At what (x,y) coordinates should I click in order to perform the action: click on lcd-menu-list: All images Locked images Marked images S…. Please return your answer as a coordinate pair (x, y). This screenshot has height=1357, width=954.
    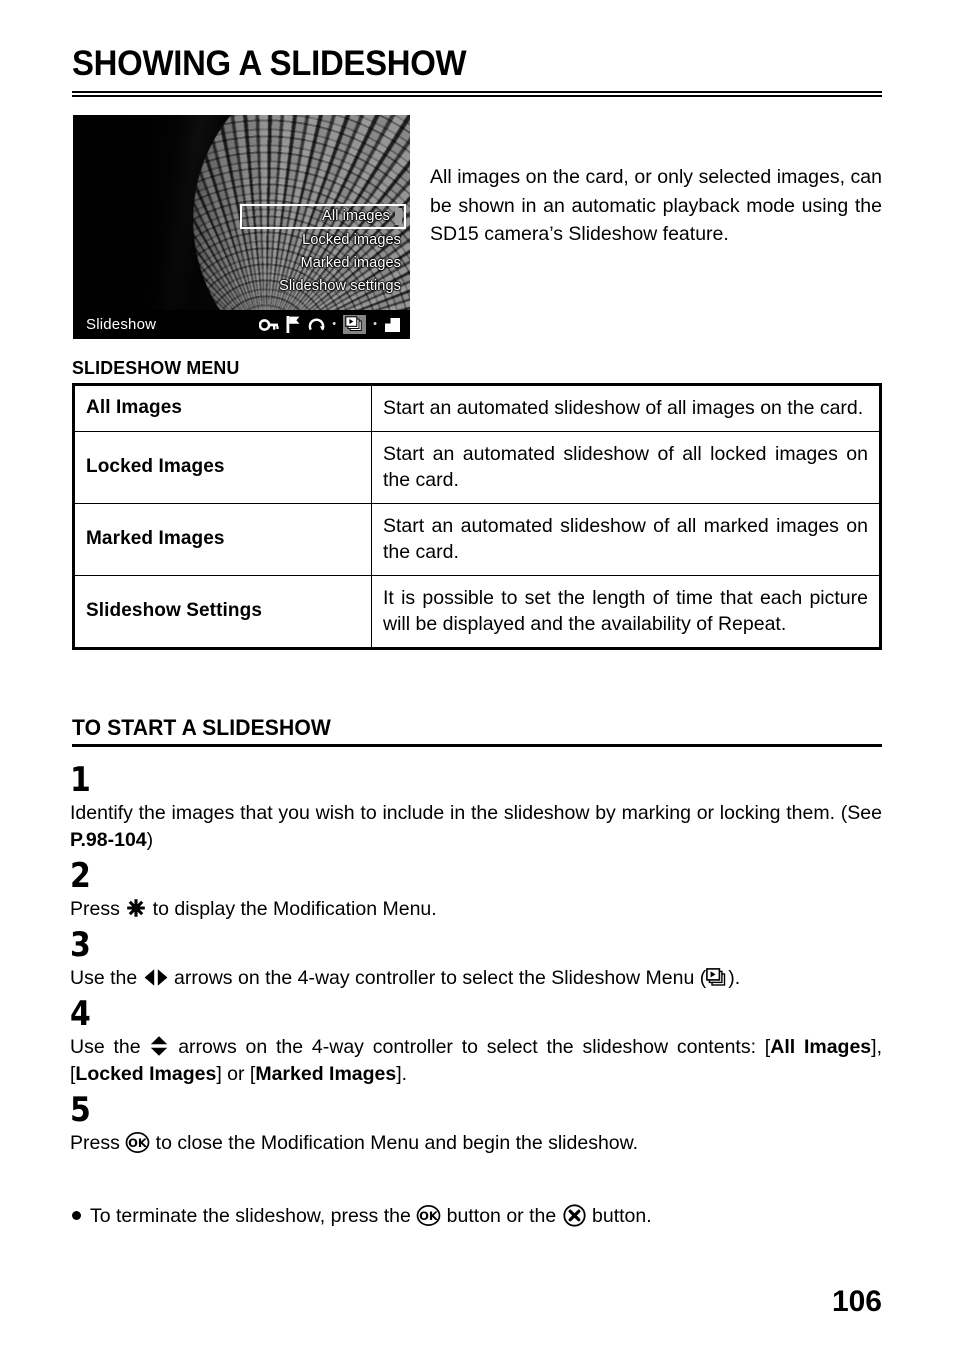
    Looking at the image, I should click on (323, 251).